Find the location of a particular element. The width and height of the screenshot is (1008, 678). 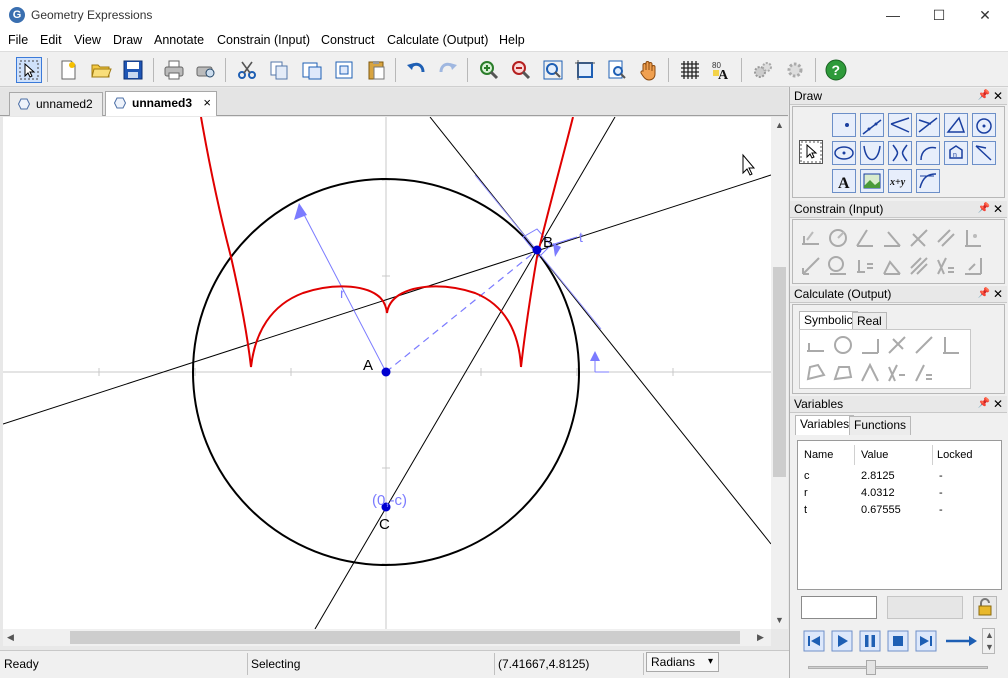

menu-annotate: Annotate is located at coordinates (179, 40).